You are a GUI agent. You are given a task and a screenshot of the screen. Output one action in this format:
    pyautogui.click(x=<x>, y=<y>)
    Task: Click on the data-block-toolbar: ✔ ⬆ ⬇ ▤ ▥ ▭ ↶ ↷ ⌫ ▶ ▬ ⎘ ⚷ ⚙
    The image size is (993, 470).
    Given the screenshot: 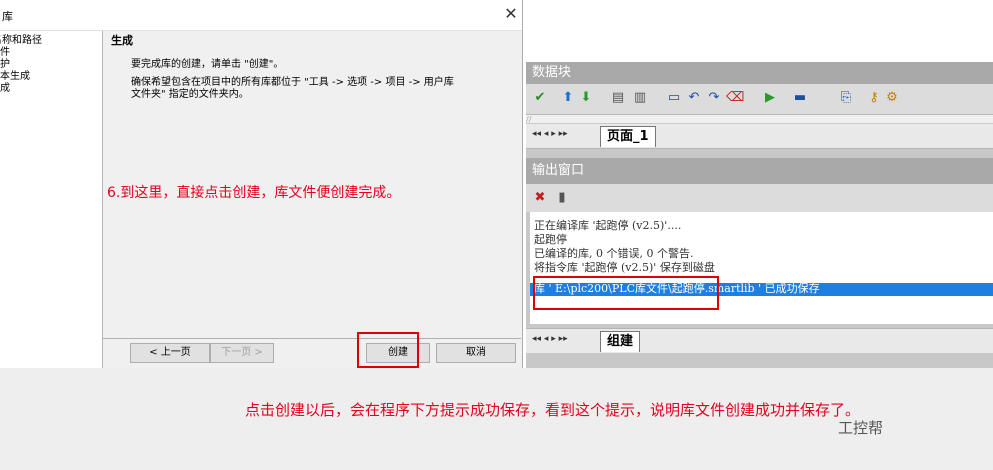 What is the action you would take?
    pyautogui.click(x=759, y=99)
    